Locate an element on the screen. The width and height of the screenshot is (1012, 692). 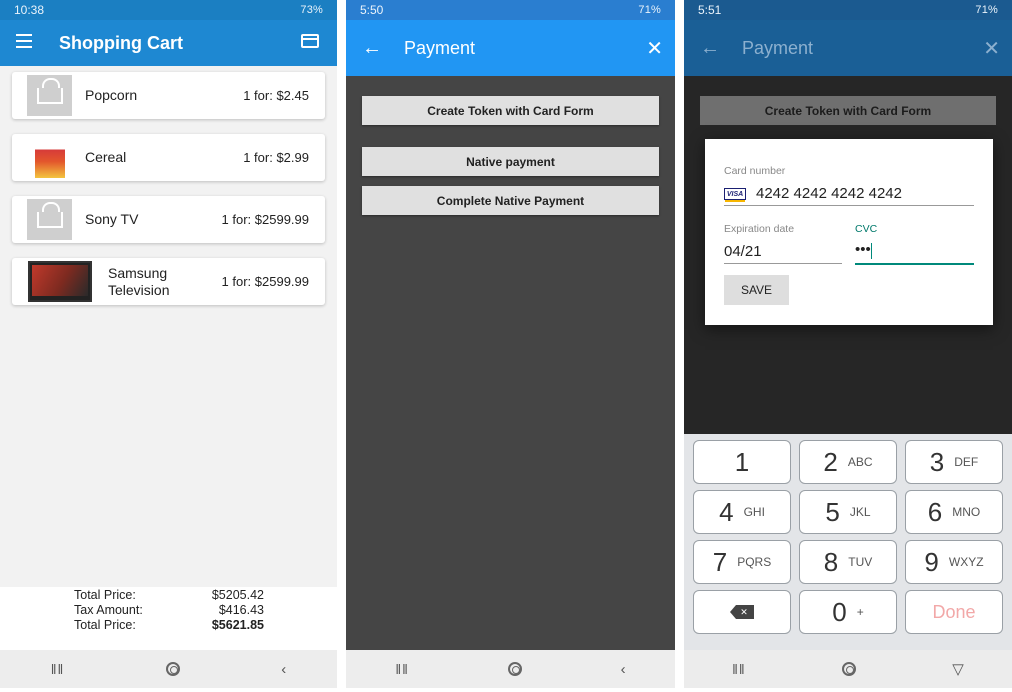
grand-total-value: $5621.85 is located at coordinates (237, 625).